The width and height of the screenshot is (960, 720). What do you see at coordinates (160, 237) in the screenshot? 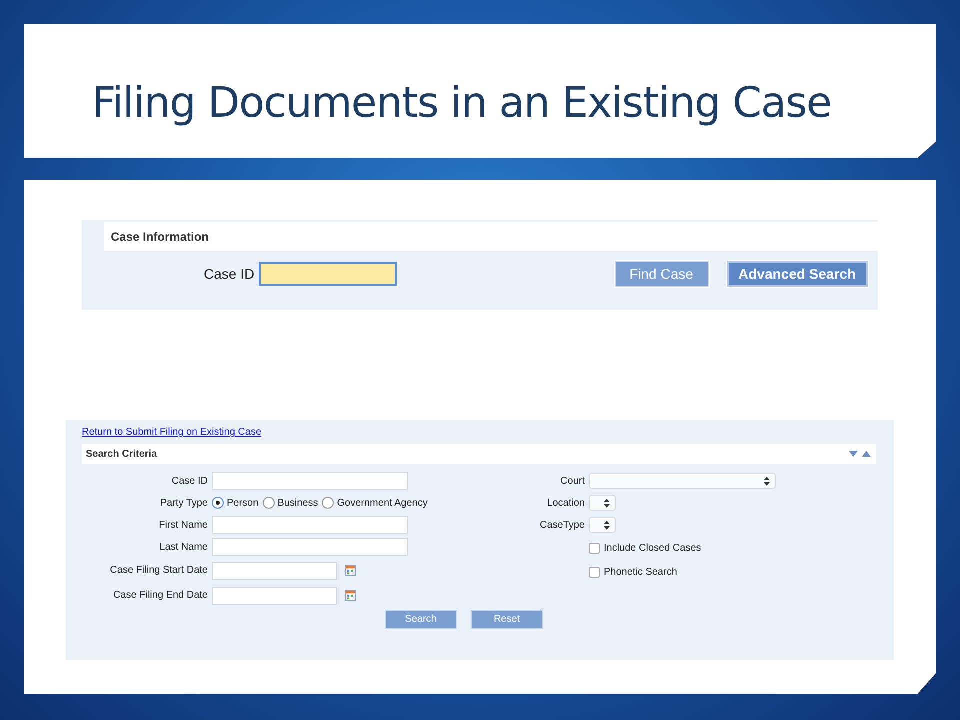
I see `section-heading: Case Information` at bounding box center [160, 237].